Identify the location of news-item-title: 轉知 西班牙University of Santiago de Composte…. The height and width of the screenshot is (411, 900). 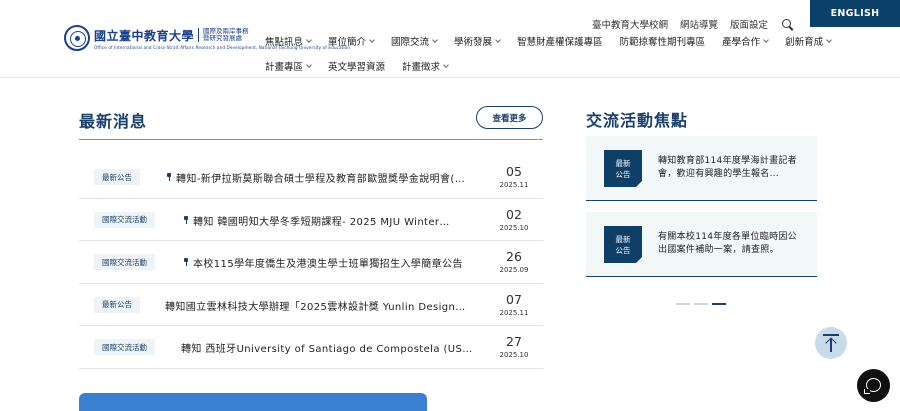
(328, 347).